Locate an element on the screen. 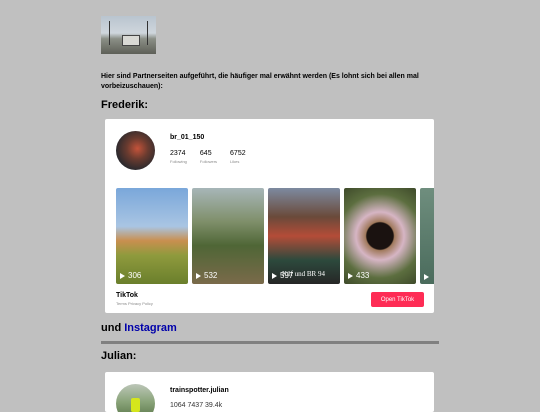 Image resolution: width=540 pixels, height=412 pixels. stat-label: Likes is located at coordinates (235, 161).